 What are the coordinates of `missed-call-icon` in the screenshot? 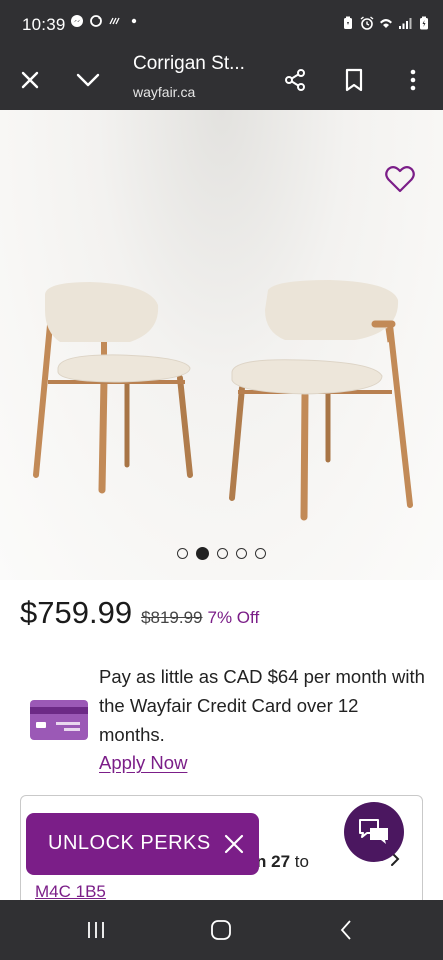 It's located at (114, 21).